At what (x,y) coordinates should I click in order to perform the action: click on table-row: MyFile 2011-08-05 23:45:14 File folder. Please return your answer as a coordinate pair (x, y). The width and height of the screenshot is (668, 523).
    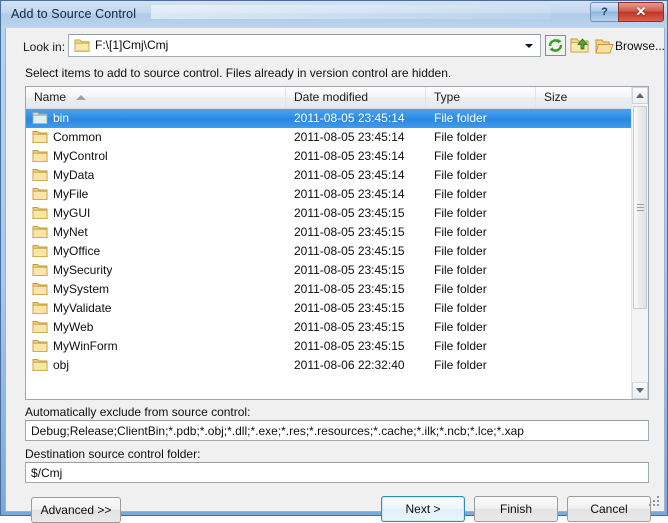
    Looking at the image, I should click on (329, 194).